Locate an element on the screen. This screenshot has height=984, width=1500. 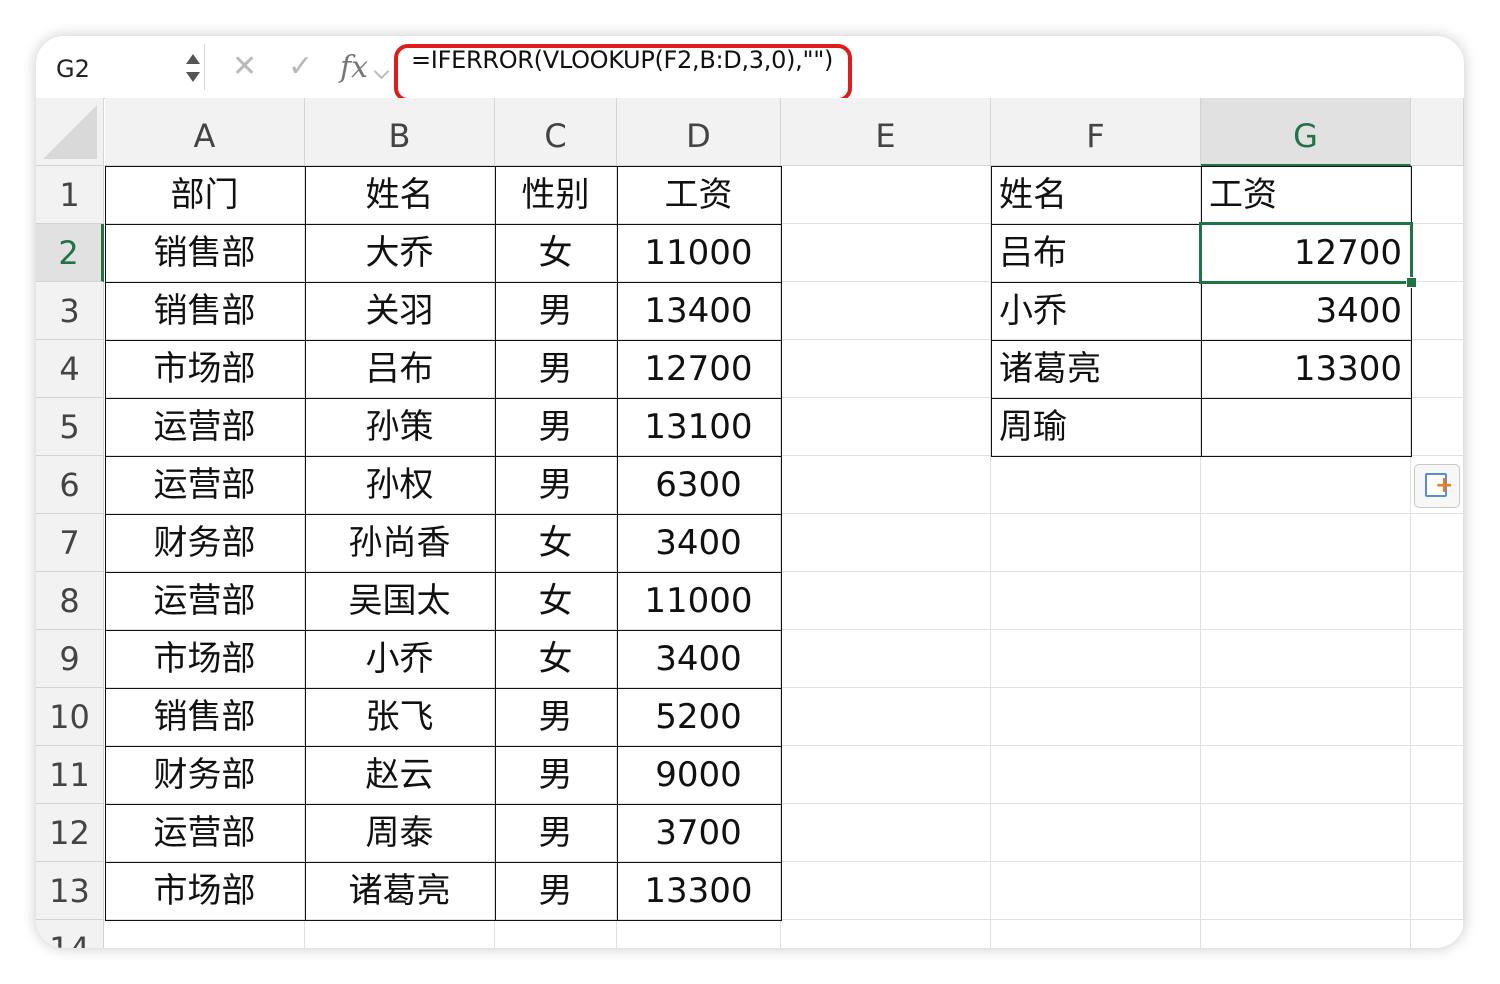
cell-a10: 销售部 is located at coordinates (205, 717).